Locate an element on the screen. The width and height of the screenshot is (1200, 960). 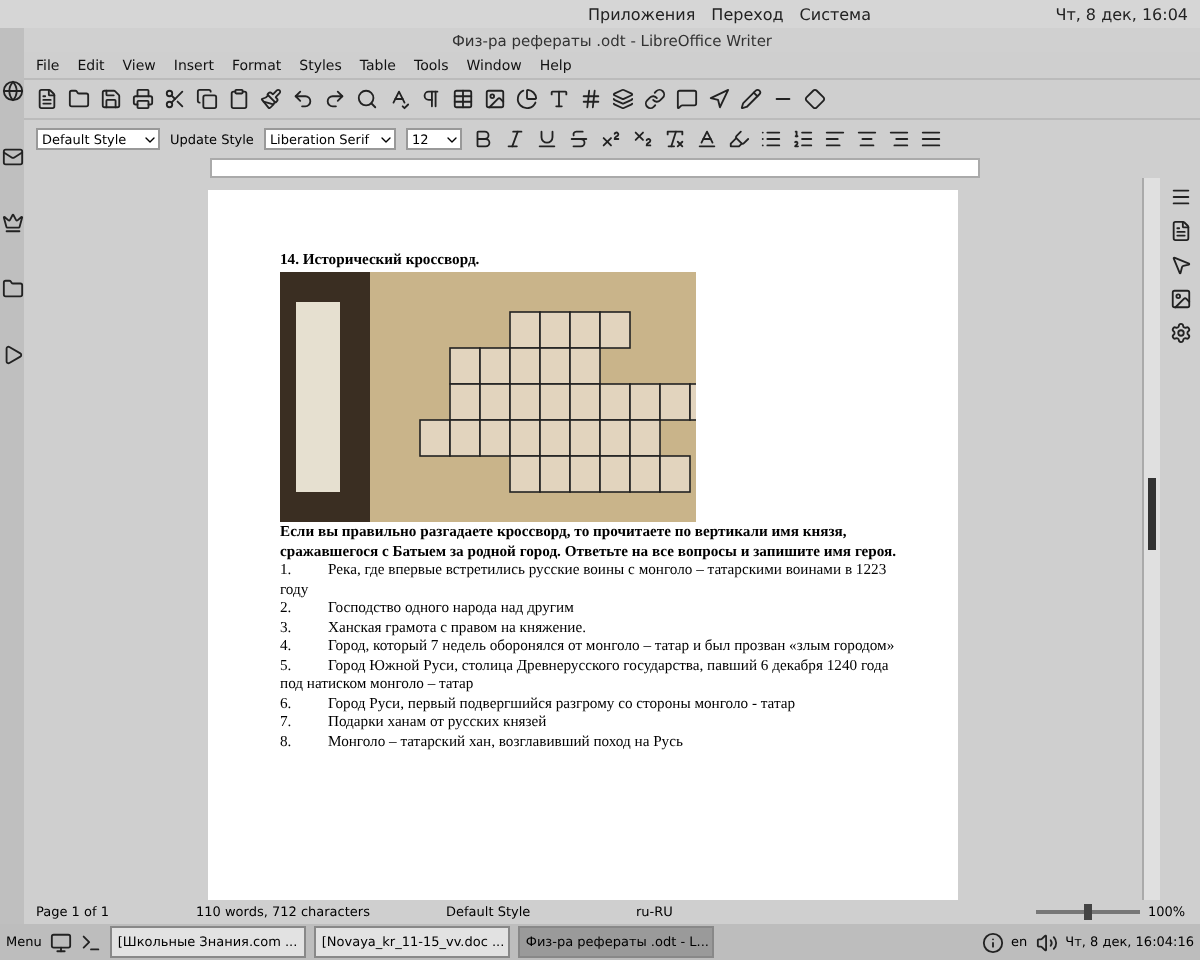
align-center-icon is located at coordinates (866, 139).